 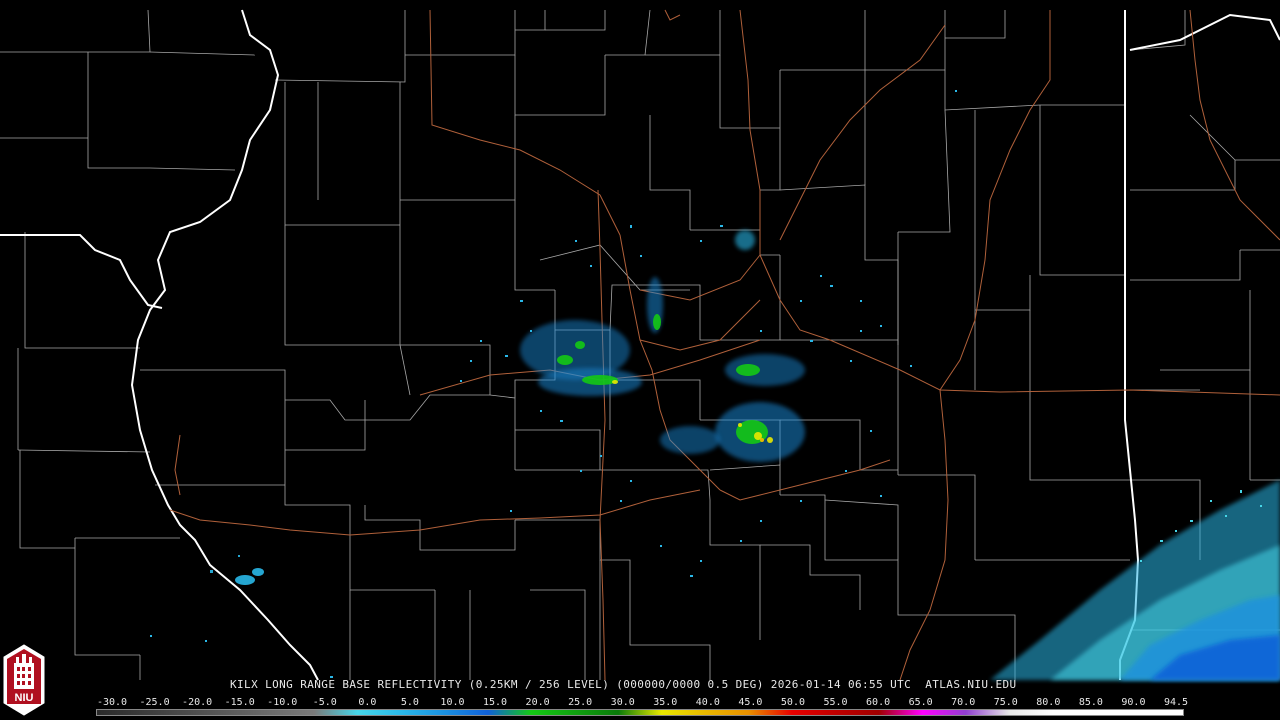 What do you see at coordinates (537, 702) in the screenshot?
I see `scale-label: 20.0` at bounding box center [537, 702].